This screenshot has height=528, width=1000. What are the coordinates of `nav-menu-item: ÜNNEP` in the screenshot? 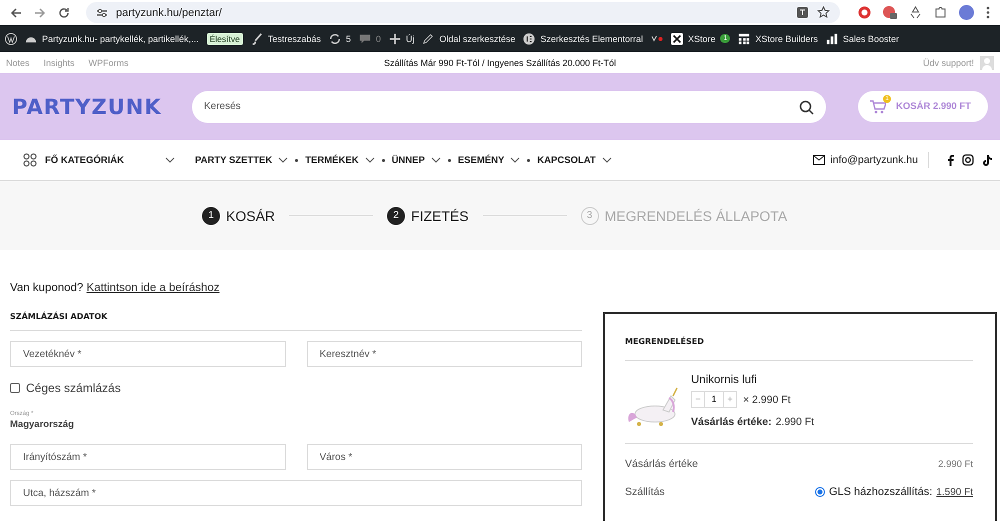 It's located at (416, 160).